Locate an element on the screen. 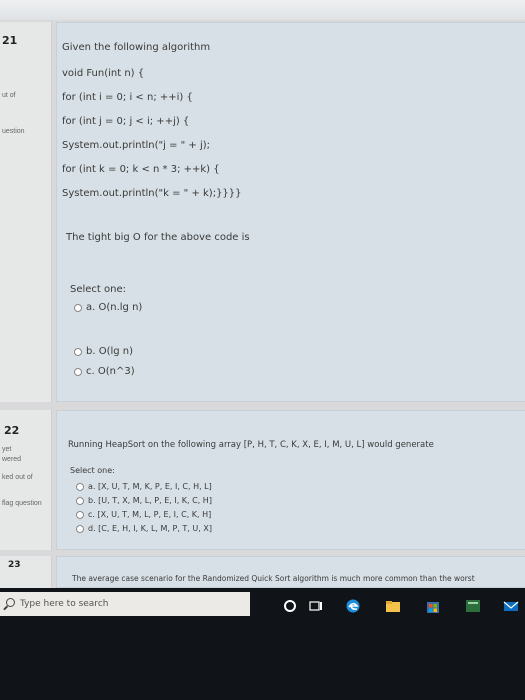 This screenshot has width=525, height=700. q22-marks-text: ked out of is located at coordinates (17, 477).